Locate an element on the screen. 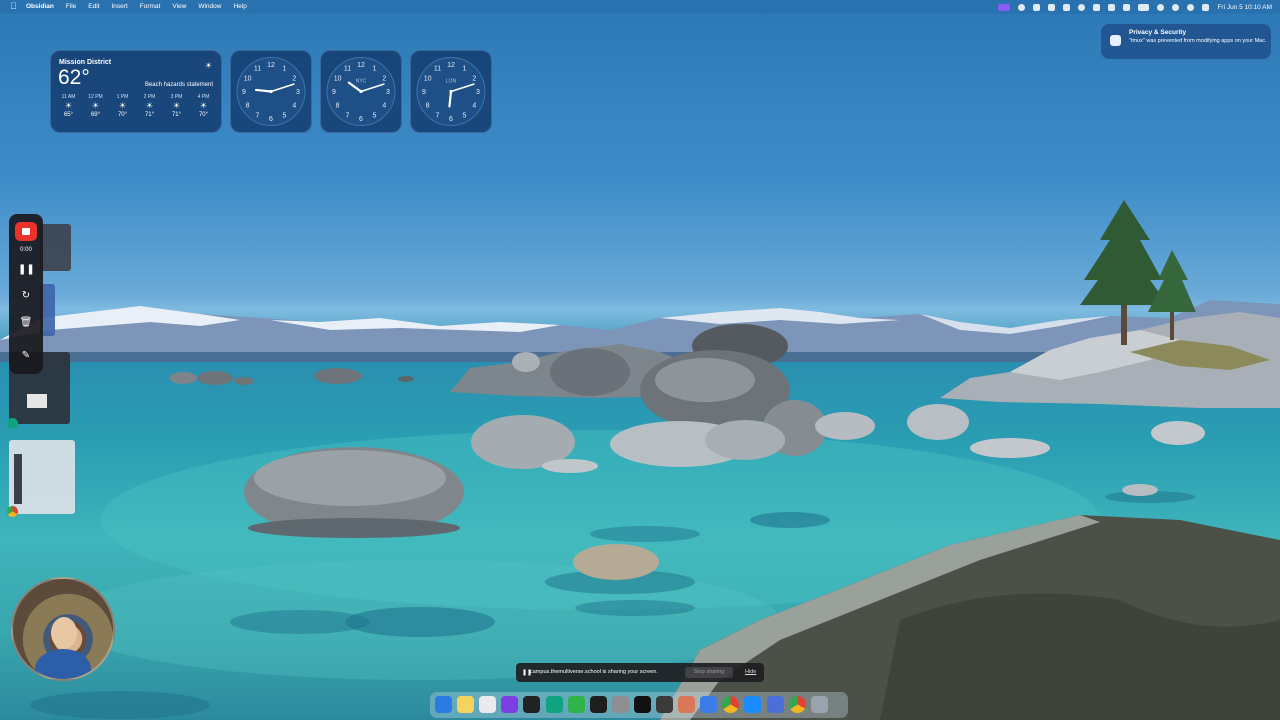 This screenshot has width=1280, height=720. clock-widget: 1 2 3 4 5 6 7 8 9 10 11 12 is located at coordinates (271, 91).